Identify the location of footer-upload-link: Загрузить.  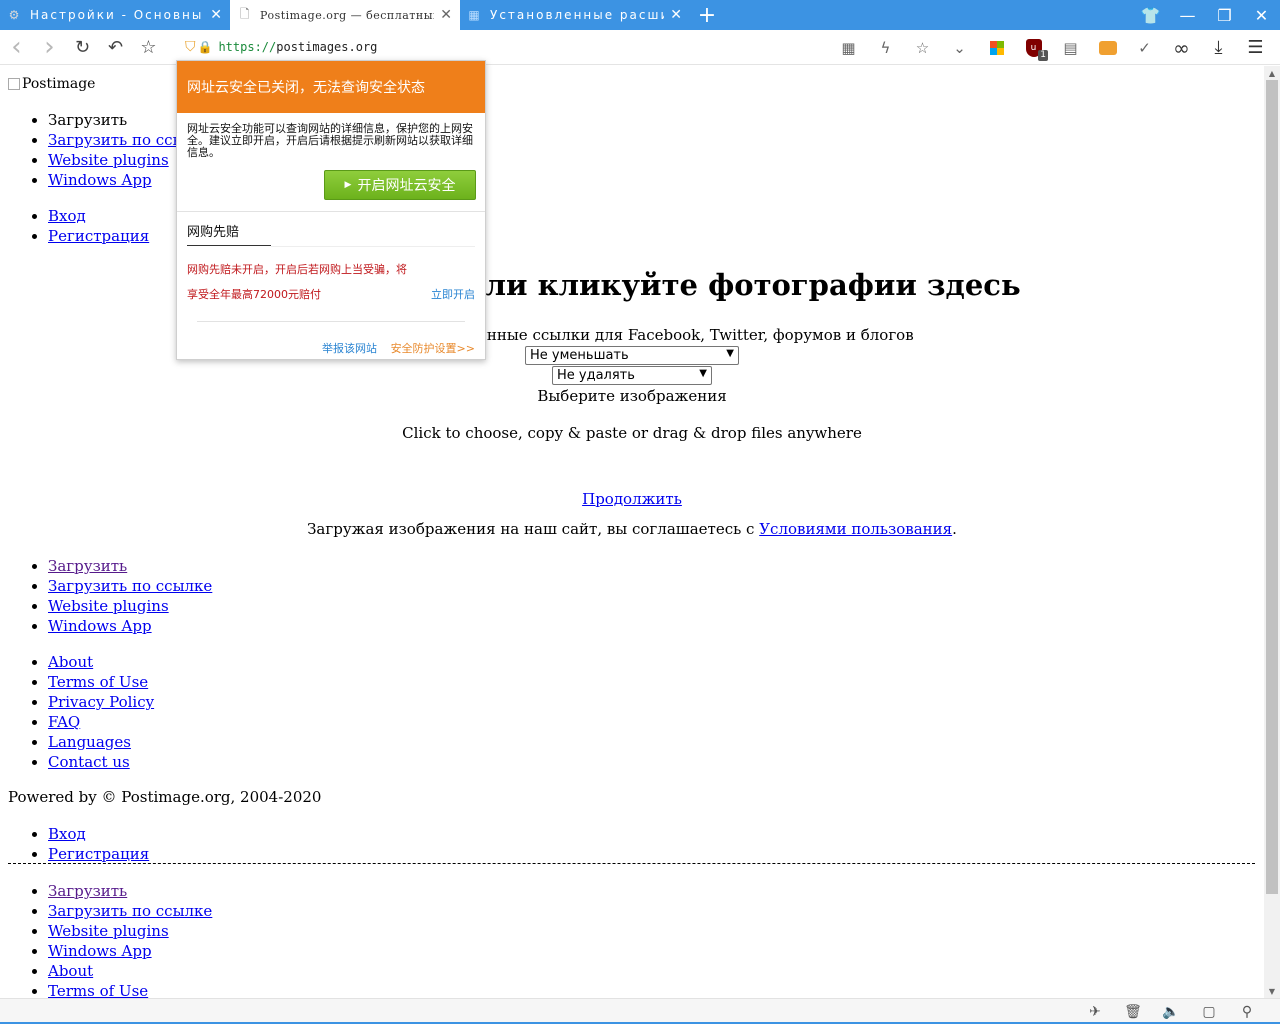
(87, 566).